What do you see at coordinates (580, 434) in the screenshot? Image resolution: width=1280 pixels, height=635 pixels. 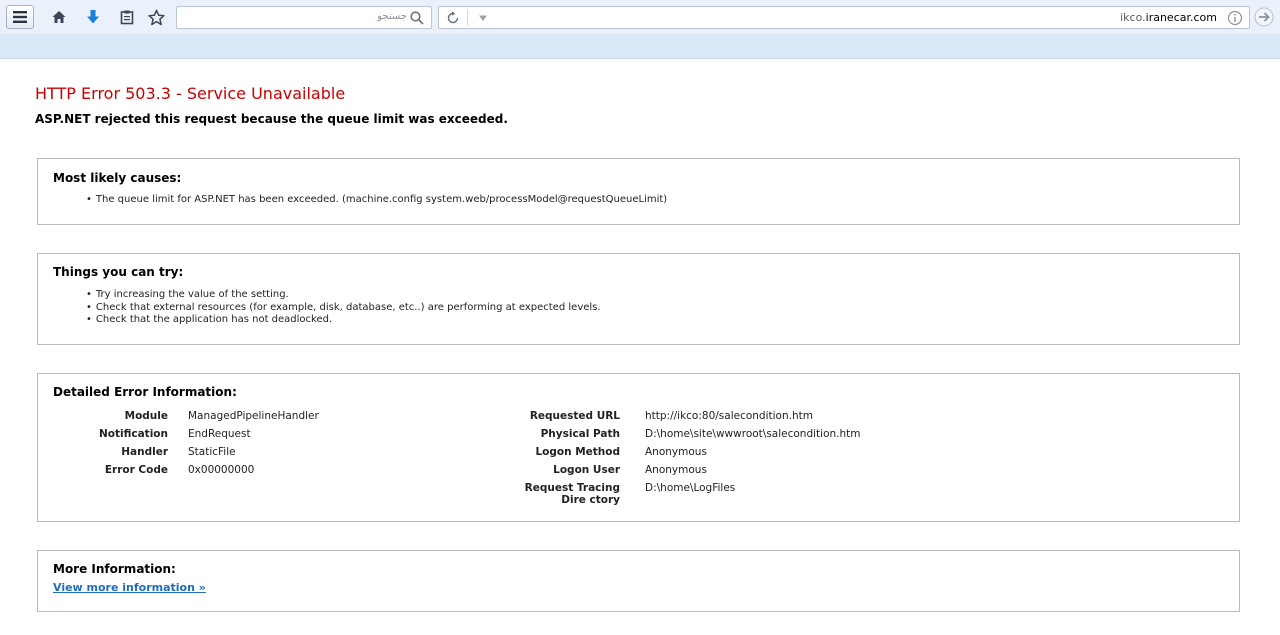 I see `detail-label: Physical Path` at bounding box center [580, 434].